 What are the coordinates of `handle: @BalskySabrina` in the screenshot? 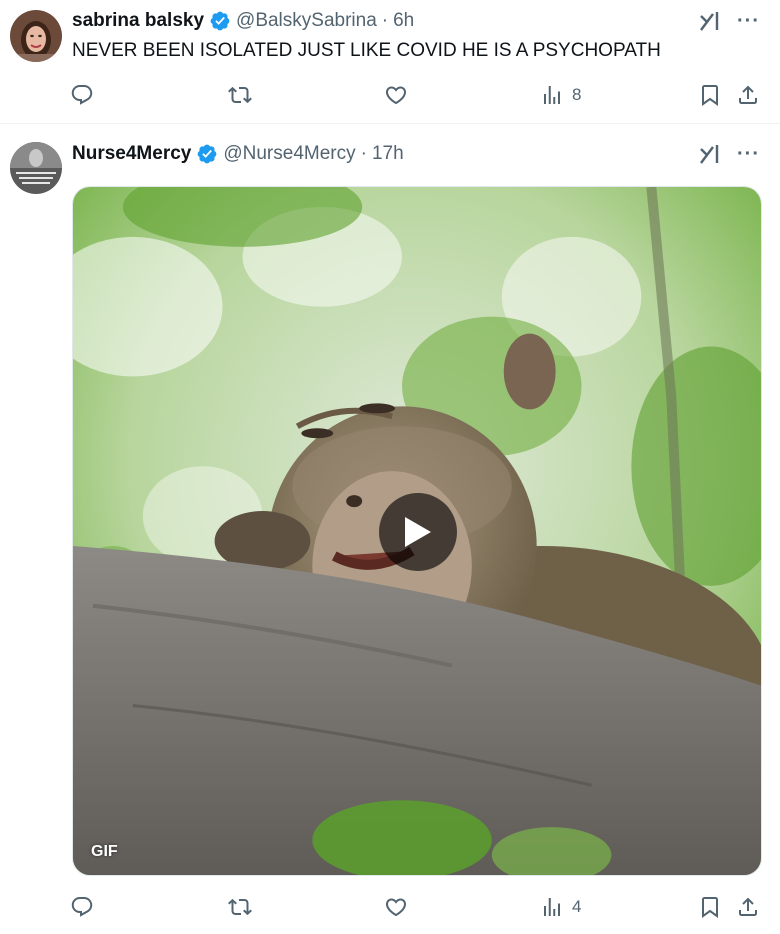 It's located at (306, 21).